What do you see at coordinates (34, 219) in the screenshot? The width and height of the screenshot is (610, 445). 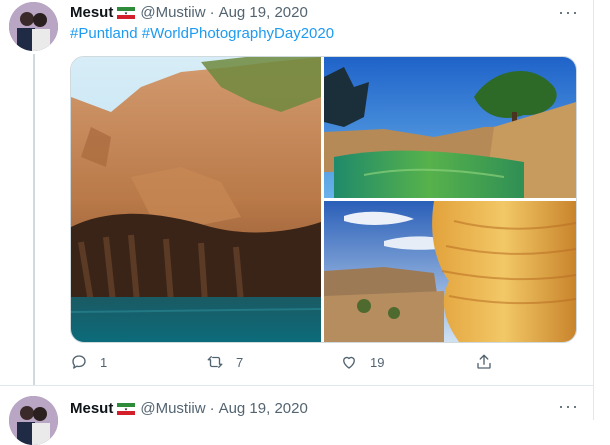 I see `thread-connector-line` at bounding box center [34, 219].